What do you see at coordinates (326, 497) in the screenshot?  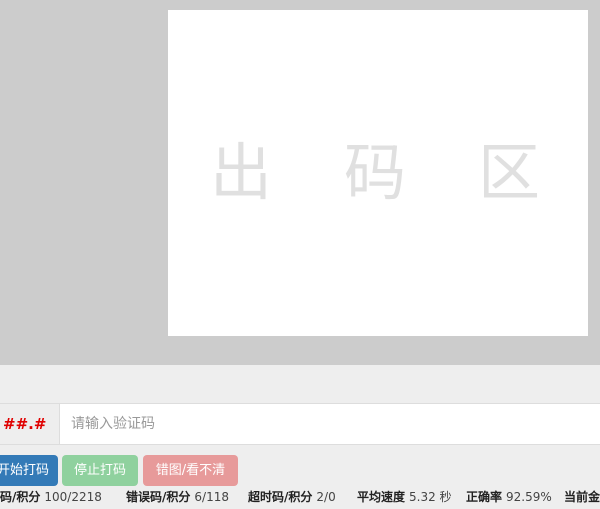 I see `stat-timeout-value: 2/0` at bounding box center [326, 497].